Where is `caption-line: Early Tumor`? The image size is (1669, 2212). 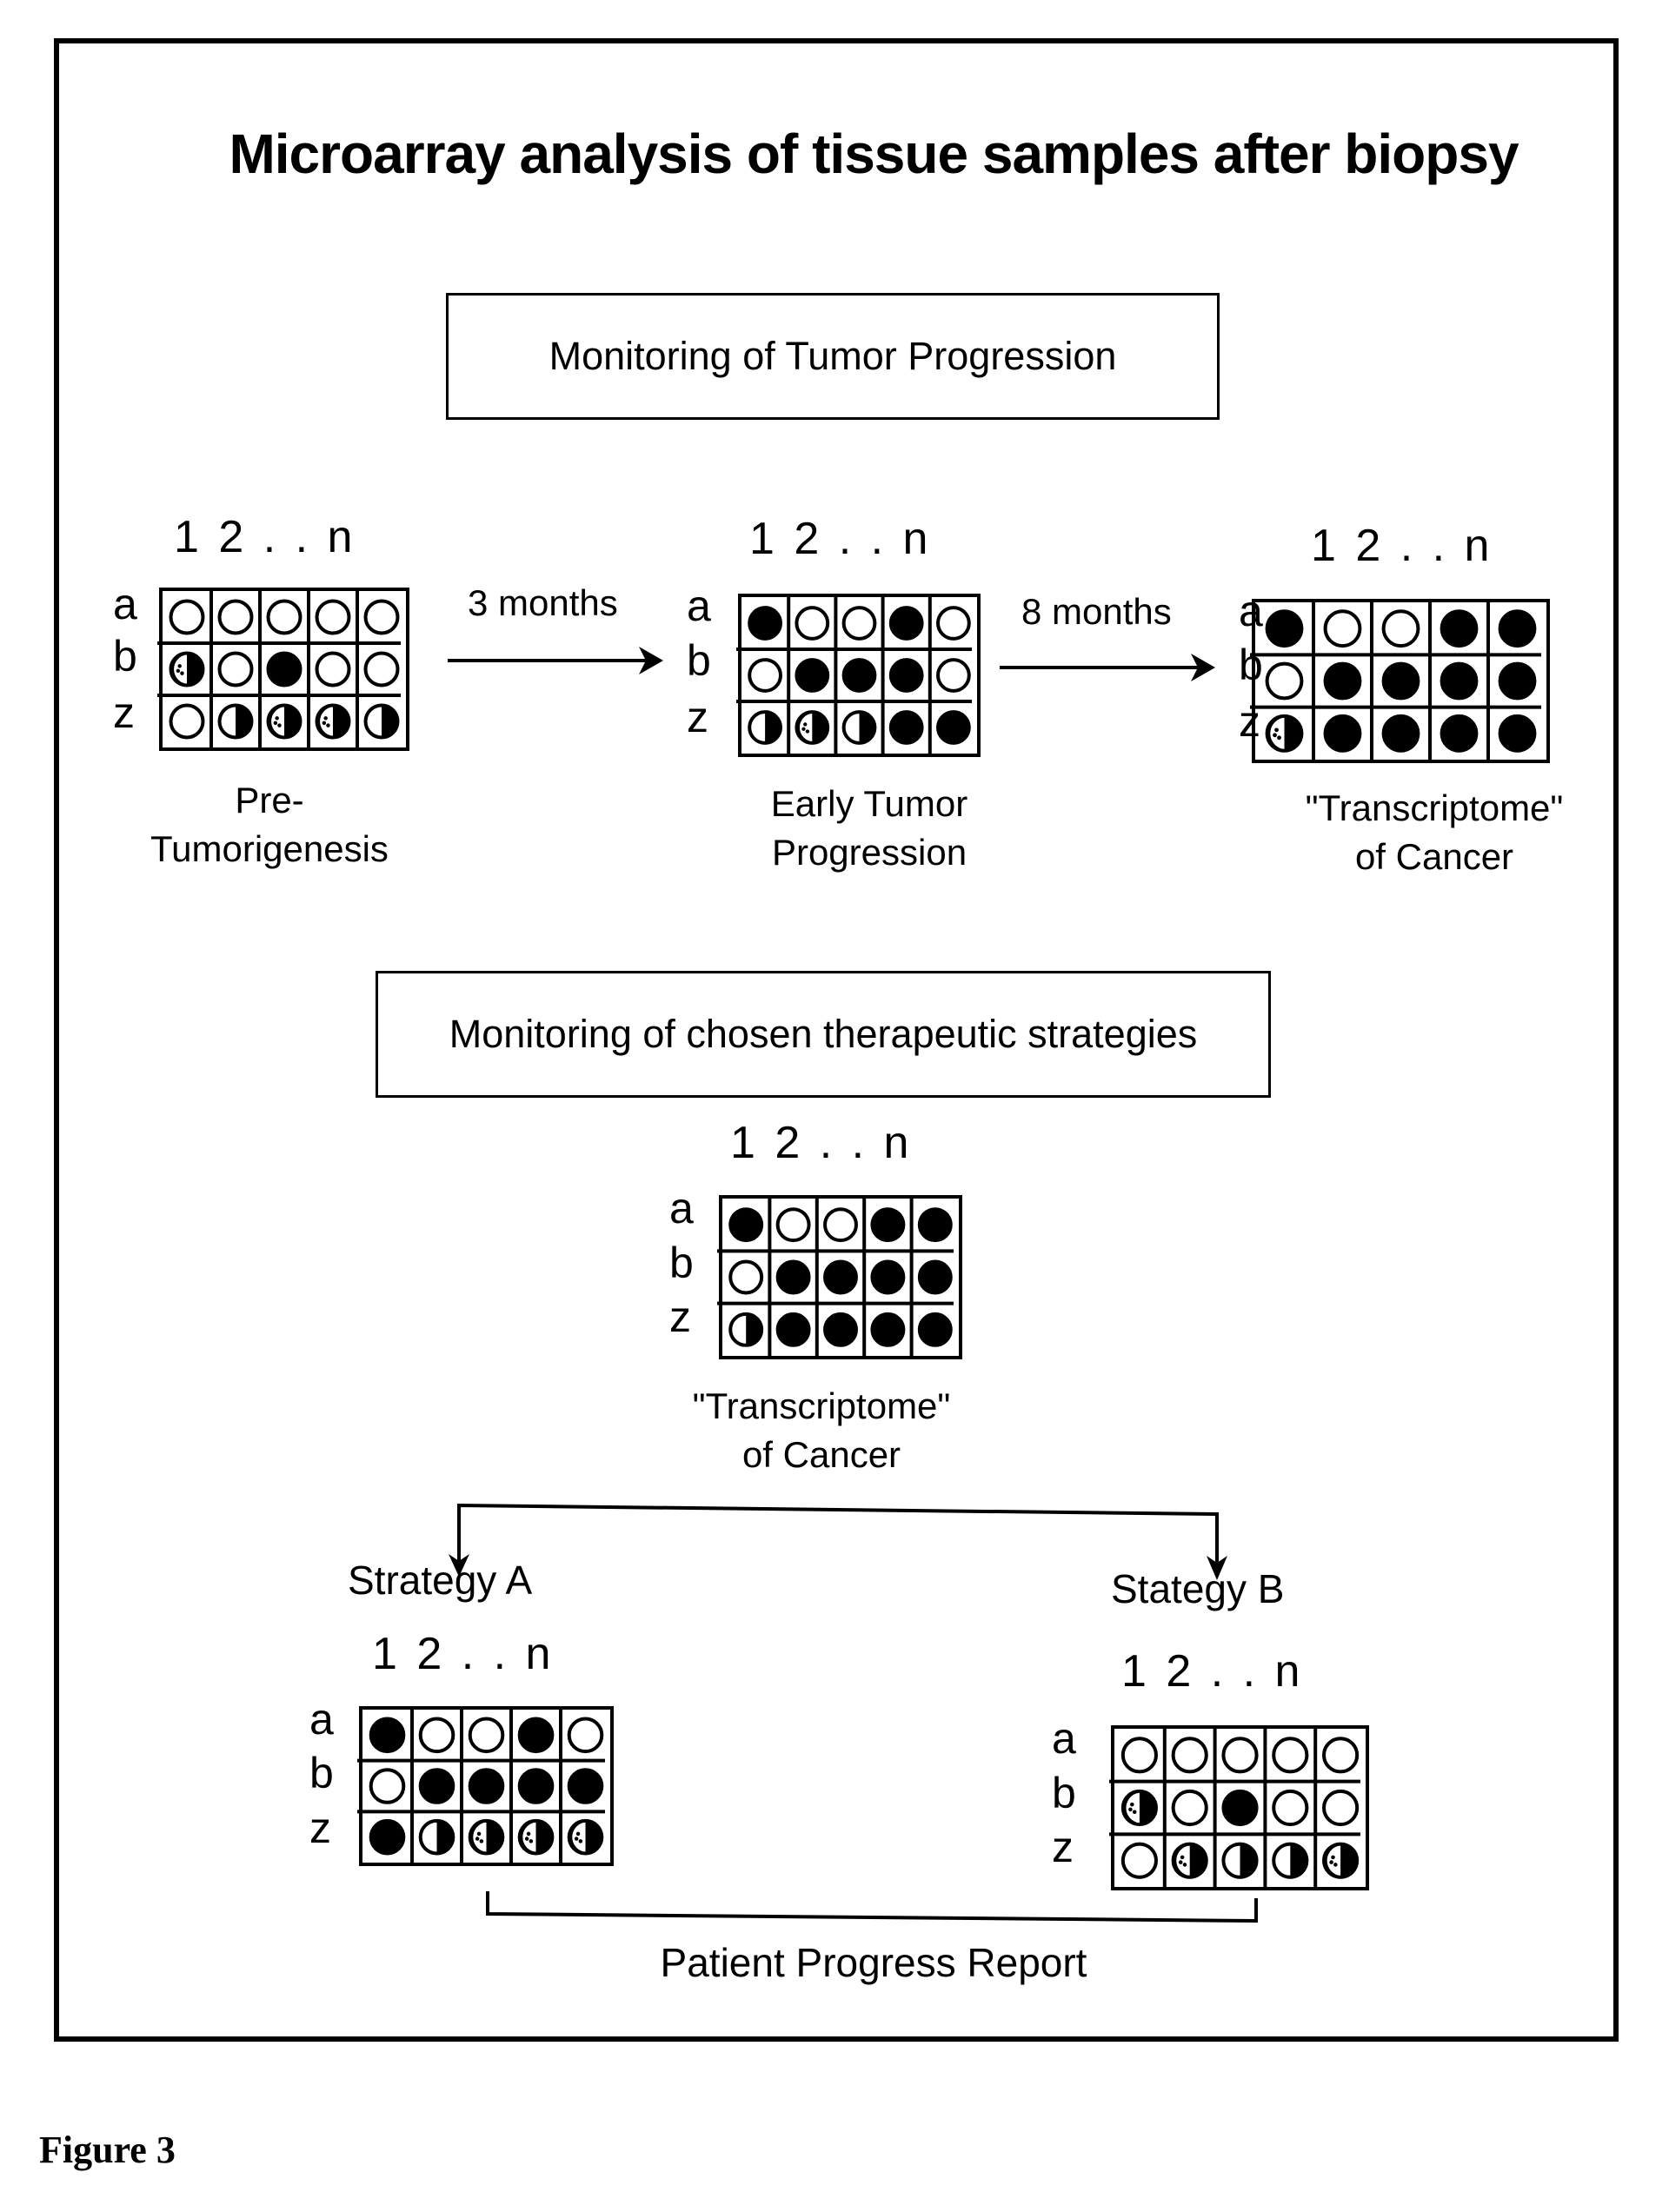 caption-line: Early Tumor is located at coordinates (869, 803).